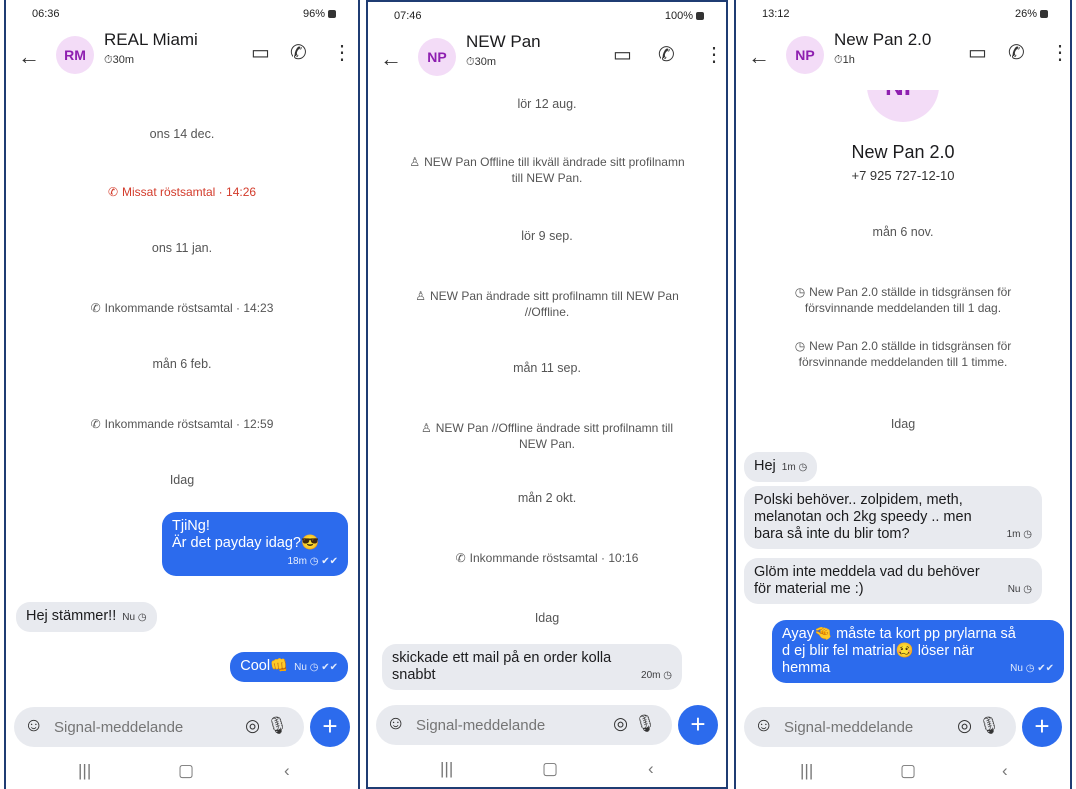  Describe the element at coordinates (1019, 589) in the screenshot. I see `message-meta: Nu ◷` at that location.